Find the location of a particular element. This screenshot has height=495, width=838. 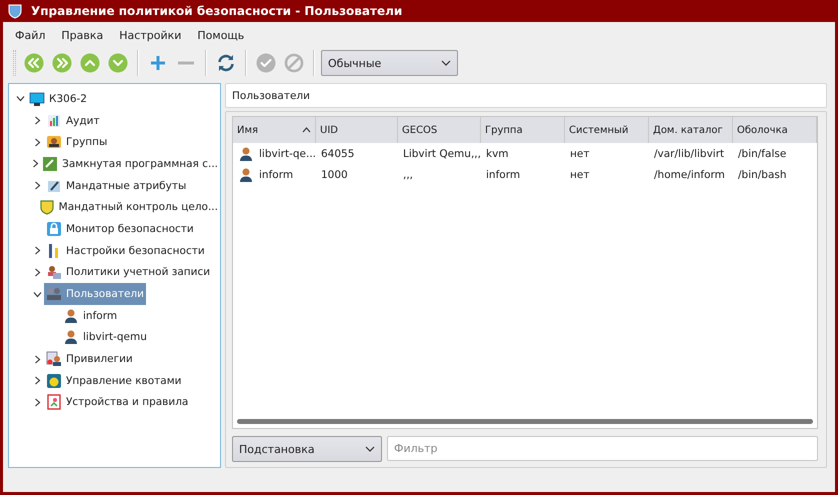

table-cell-text: inform is located at coordinates (503, 175).